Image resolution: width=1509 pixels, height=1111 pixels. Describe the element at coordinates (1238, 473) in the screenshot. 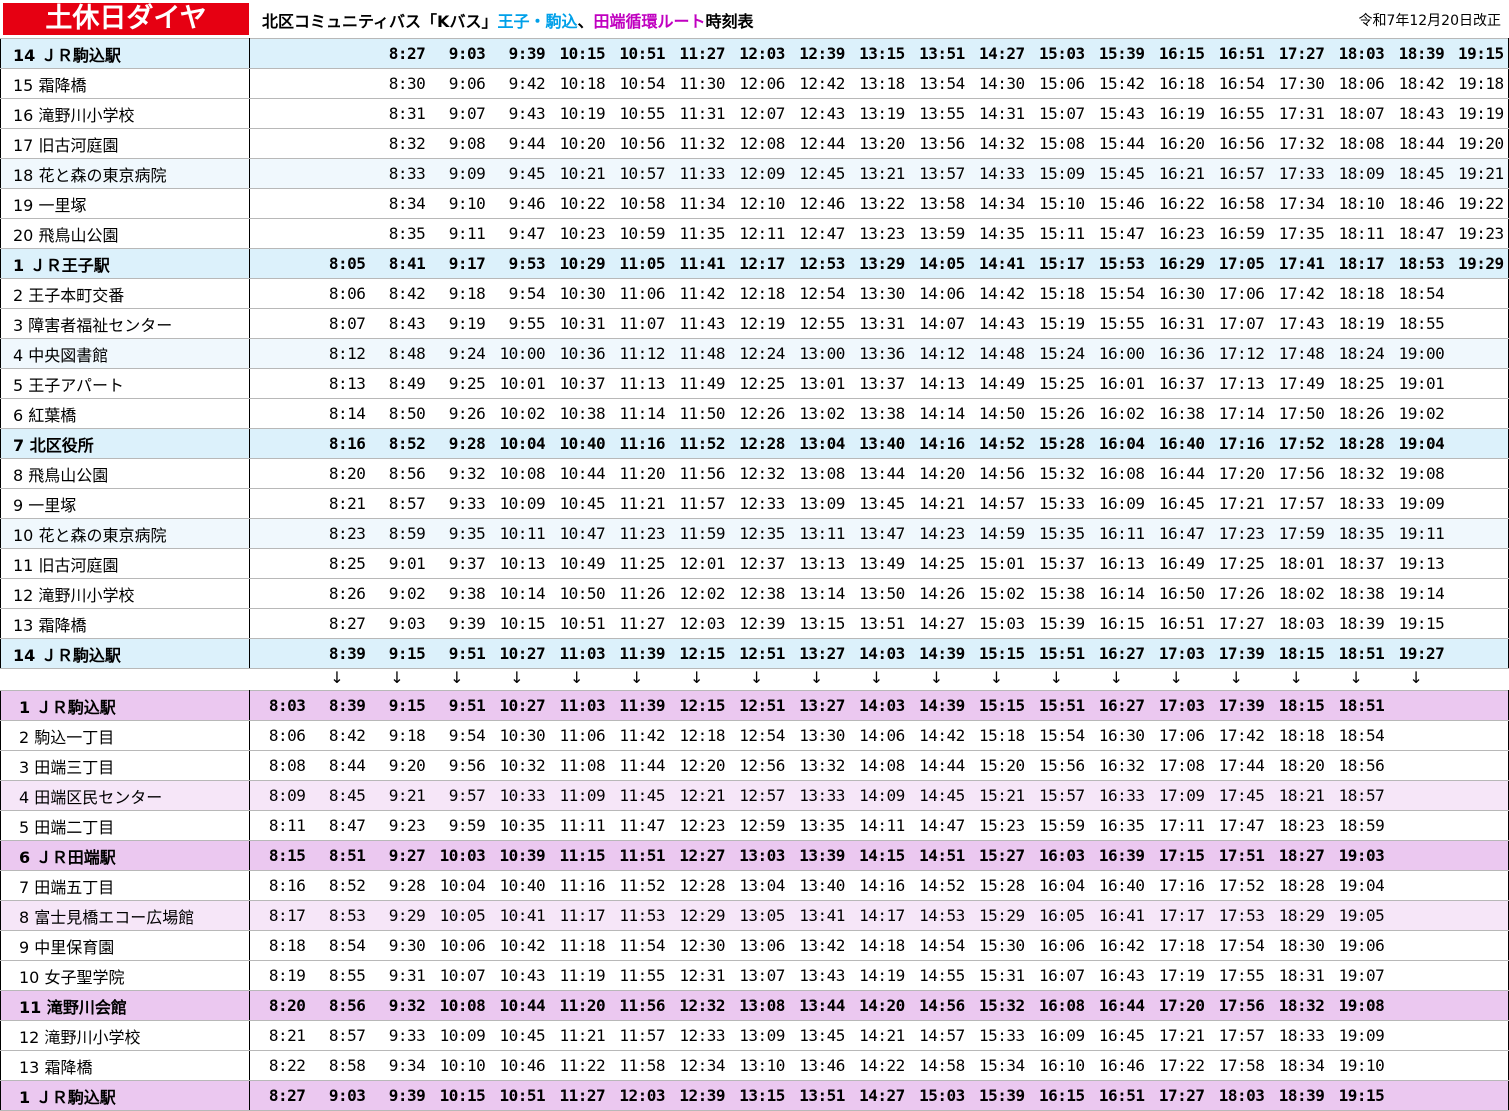

I see `departure-time: 17:20` at that location.